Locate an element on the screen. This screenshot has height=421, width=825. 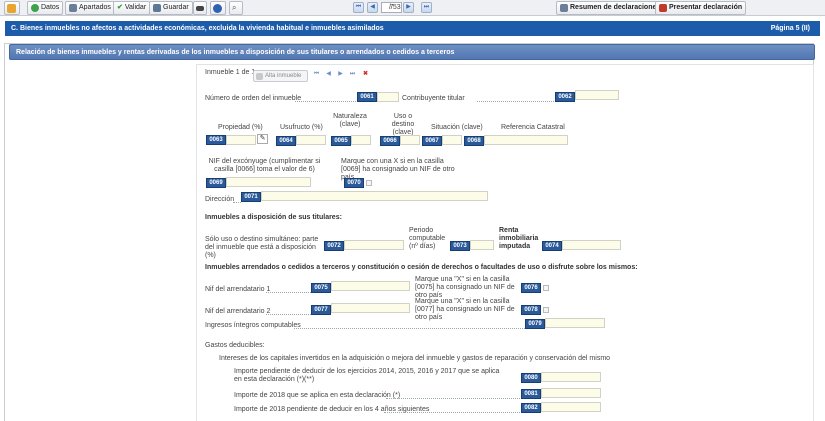
orden-label: Número de orden del inmueble is located at coordinates (253, 98).